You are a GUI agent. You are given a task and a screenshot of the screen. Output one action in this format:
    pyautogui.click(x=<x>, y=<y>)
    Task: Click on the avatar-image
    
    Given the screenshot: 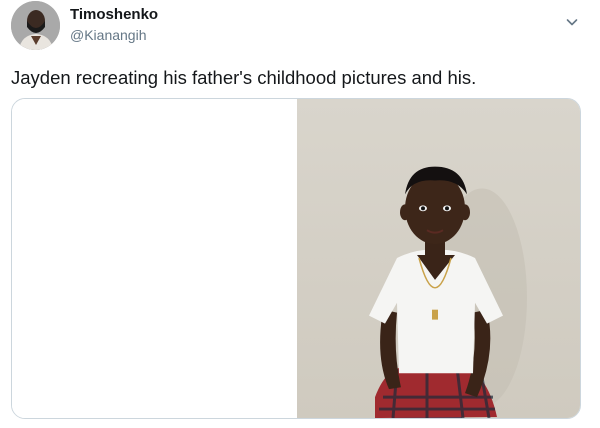 What is the action you would take?
    pyautogui.click(x=35, y=25)
    